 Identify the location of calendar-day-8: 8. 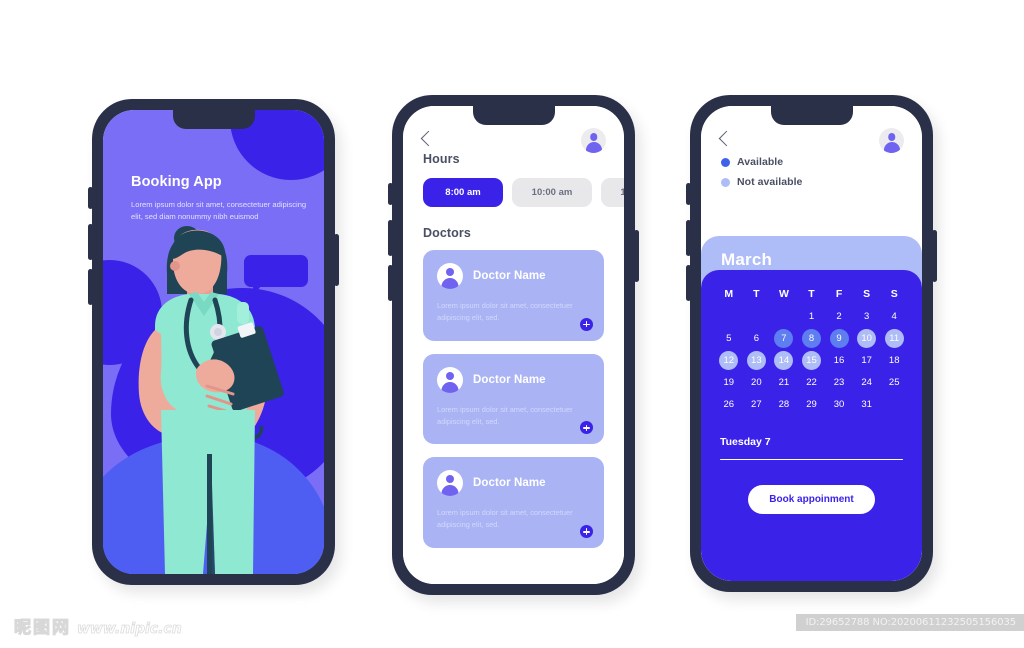
(811, 338).